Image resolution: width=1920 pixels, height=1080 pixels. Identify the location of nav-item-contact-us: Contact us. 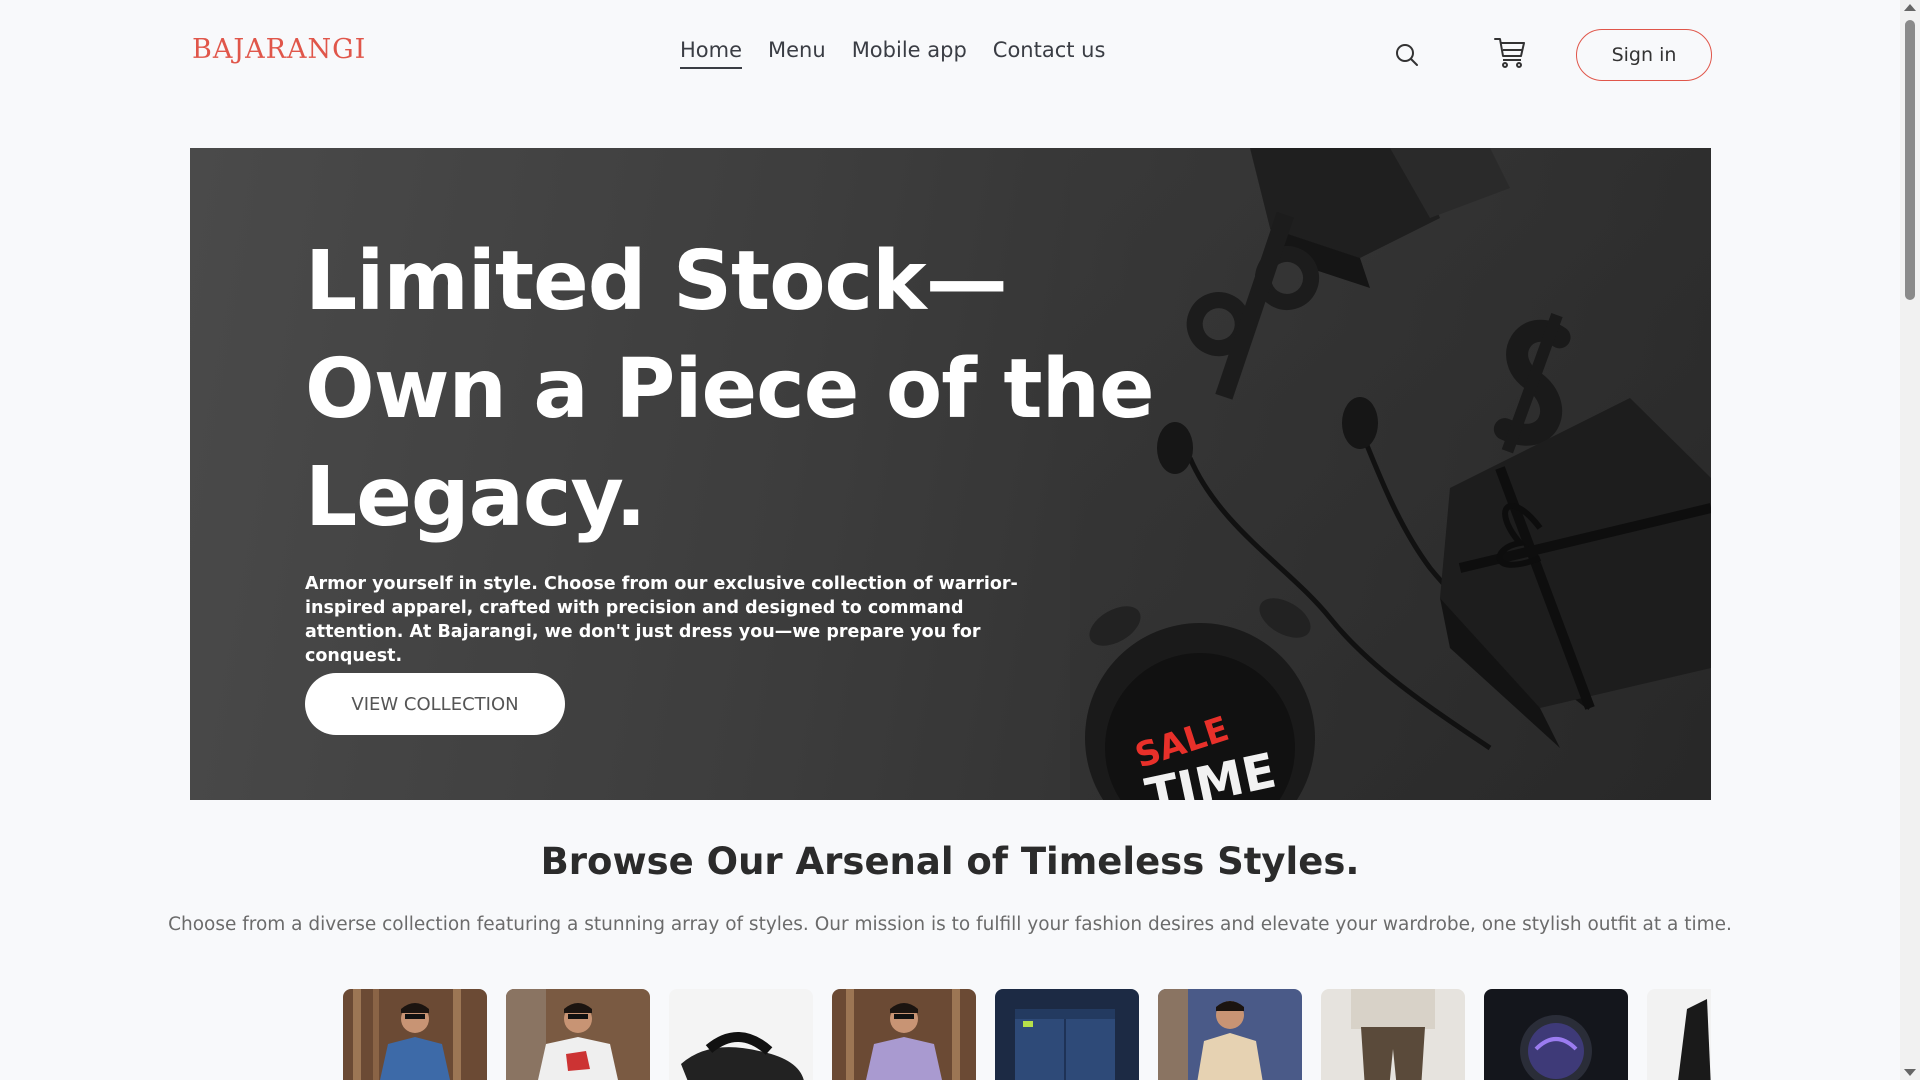
(1049, 53).